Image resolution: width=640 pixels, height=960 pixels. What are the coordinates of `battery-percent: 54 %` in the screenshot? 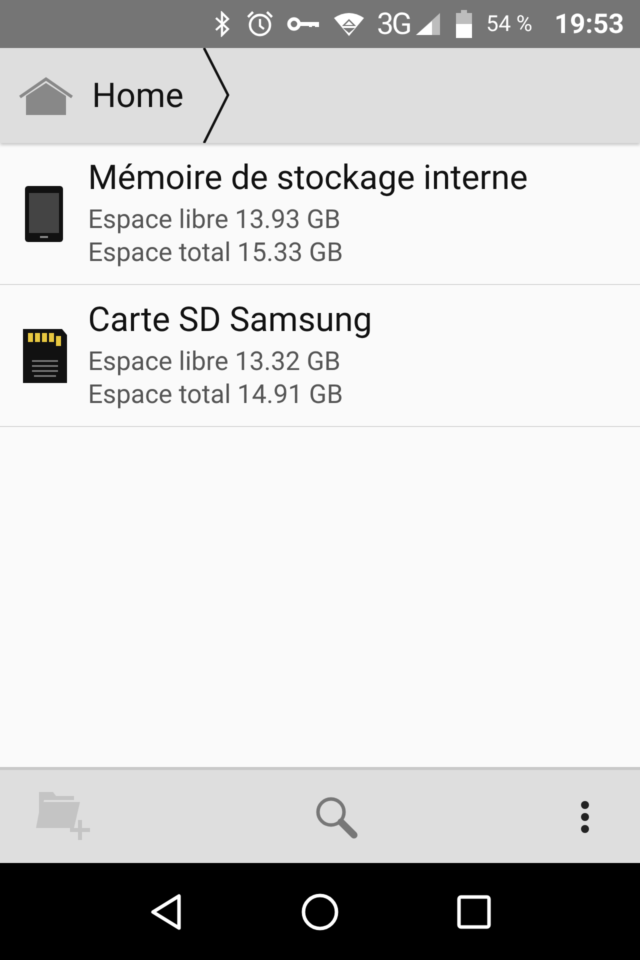 It's located at (509, 24).